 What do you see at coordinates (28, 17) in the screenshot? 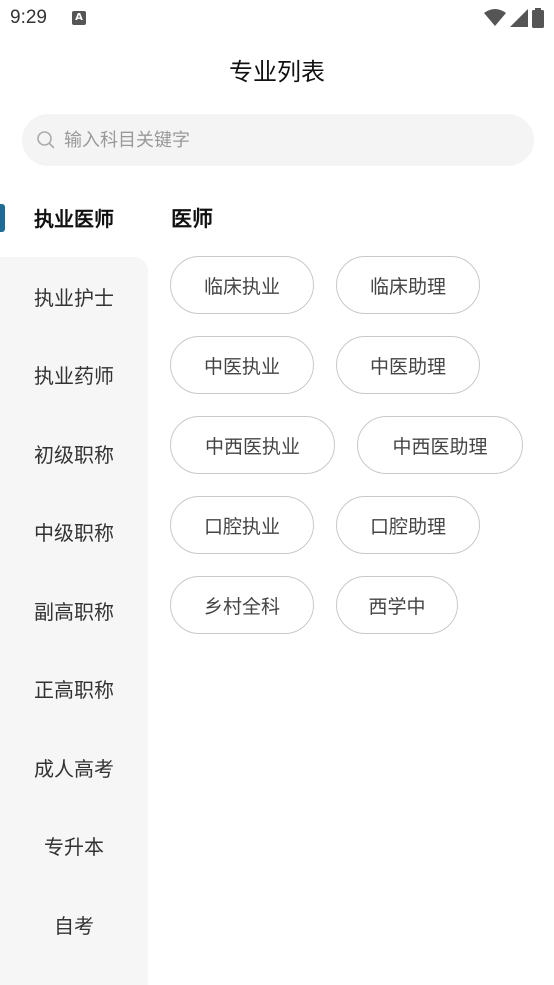
I see `status-time: 9:29` at bounding box center [28, 17].